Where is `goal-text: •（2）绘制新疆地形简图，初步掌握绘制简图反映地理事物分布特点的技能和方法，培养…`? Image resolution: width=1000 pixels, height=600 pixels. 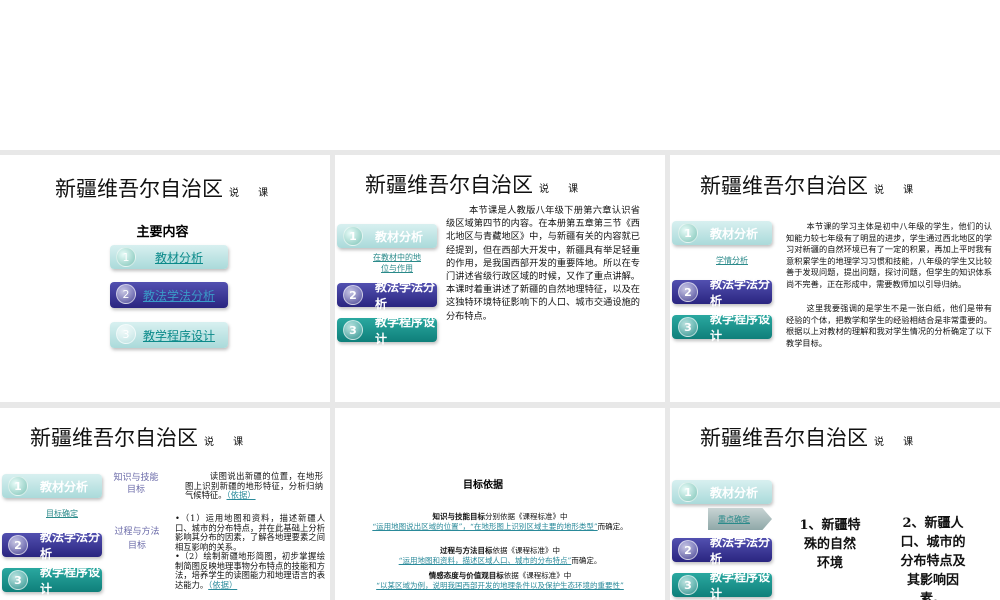 goal-text: •（2）绘制新疆地形简图，初步掌握绘制简图反映地理事物分布特点的技能和方法，培养… is located at coordinates (250, 570).